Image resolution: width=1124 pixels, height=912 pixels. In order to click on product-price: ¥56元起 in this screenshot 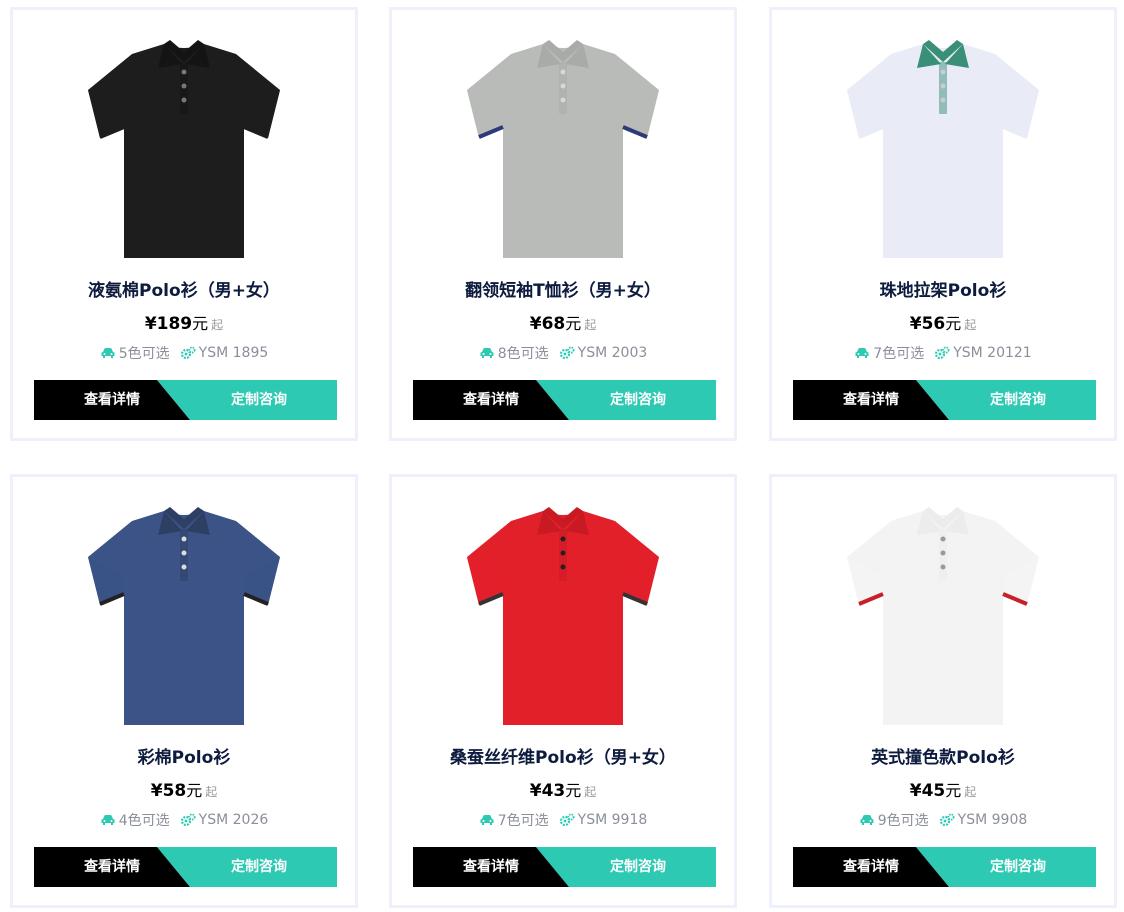, I will do `click(943, 322)`.